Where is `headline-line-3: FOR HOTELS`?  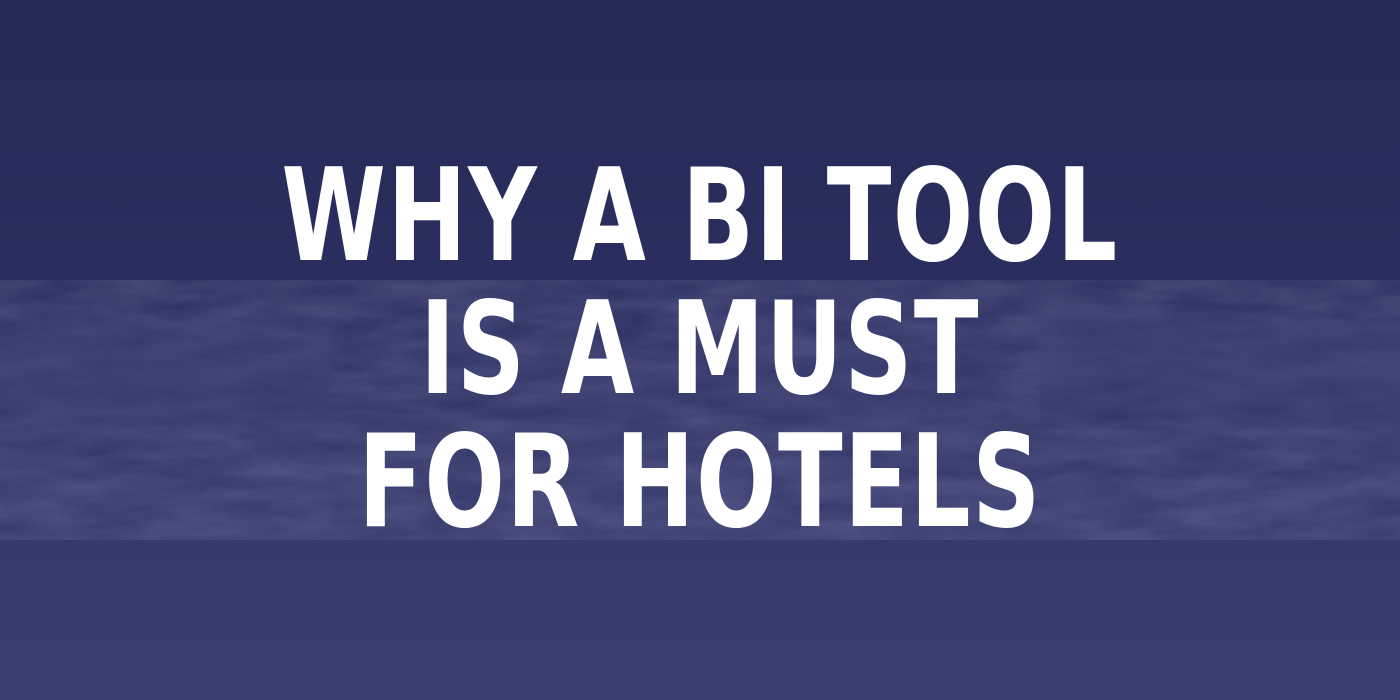
headline-line-3: FOR HOTELS is located at coordinates (700, 482).